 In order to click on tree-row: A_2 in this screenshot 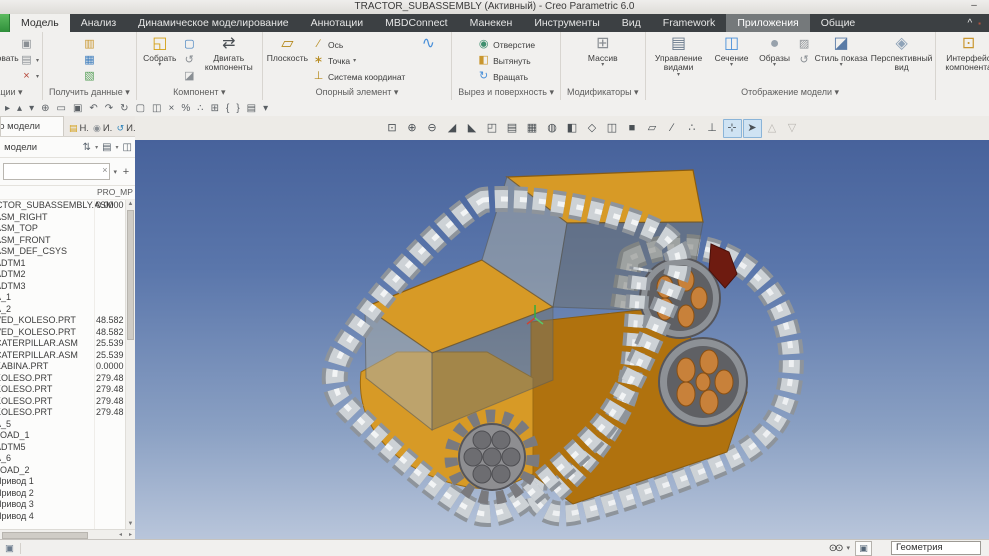, I will do `click(67, 310)`.